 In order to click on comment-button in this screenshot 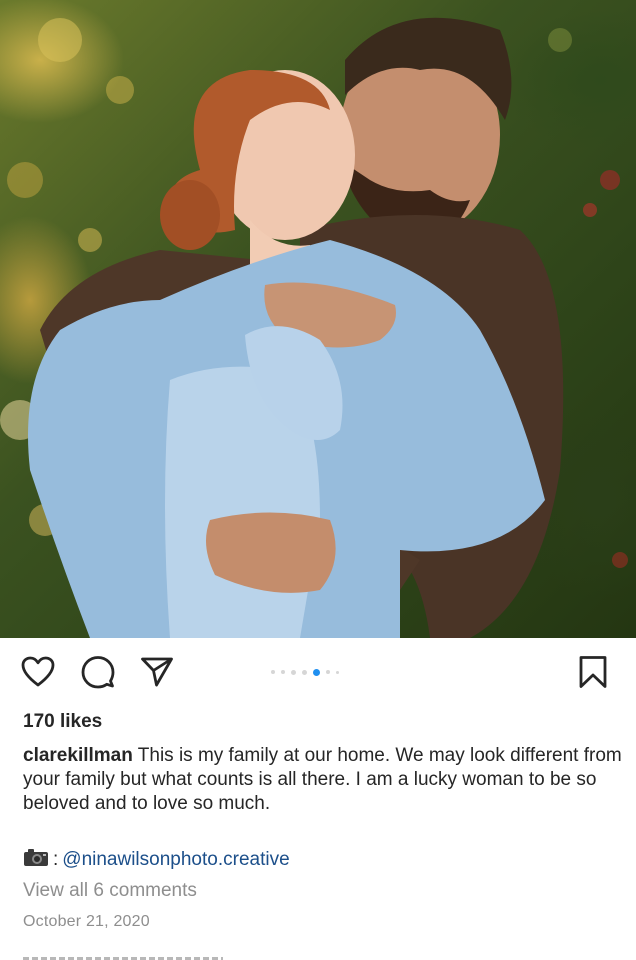, I will do `click(98, 674)`.